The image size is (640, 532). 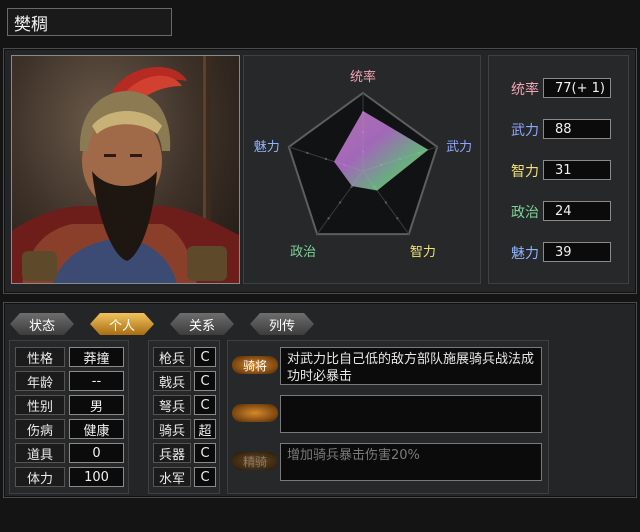 What do you see at coordinates (577, 252) in the screenshot?
I see `stat-value: 39` at bounding box center [577, 252].